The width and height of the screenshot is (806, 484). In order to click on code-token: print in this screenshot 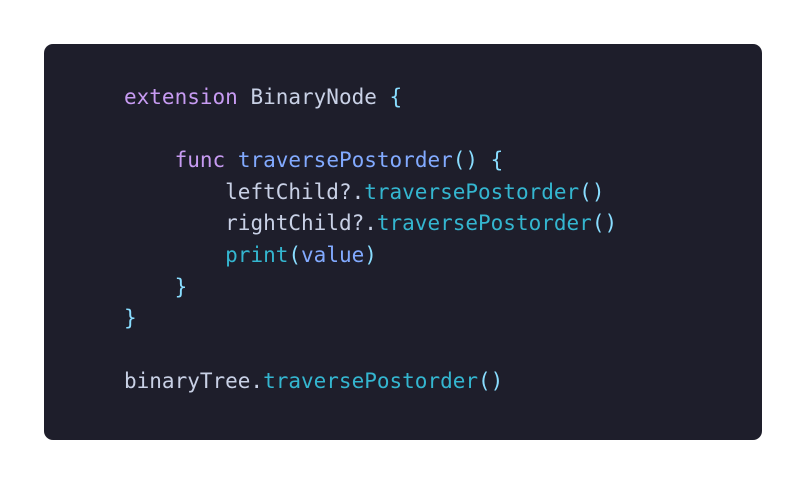, I will do `click(257, 255)`.